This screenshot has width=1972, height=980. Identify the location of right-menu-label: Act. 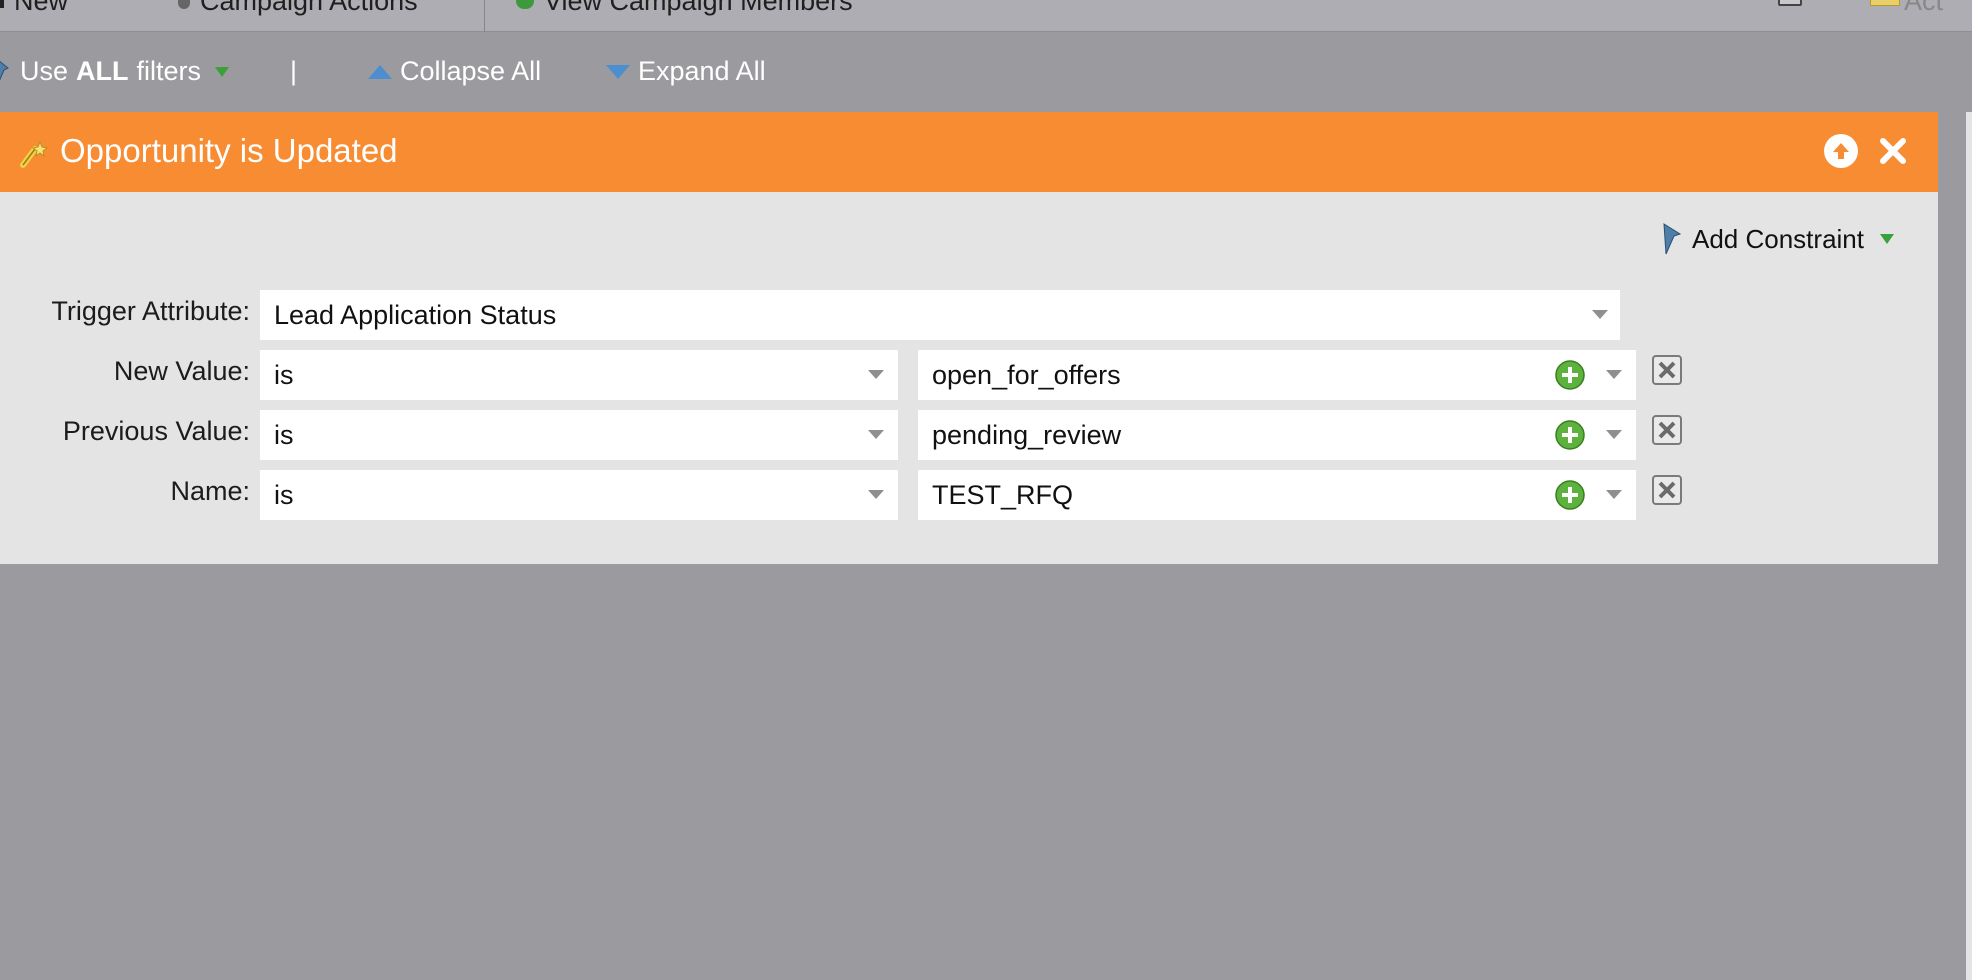
(1924, 8).